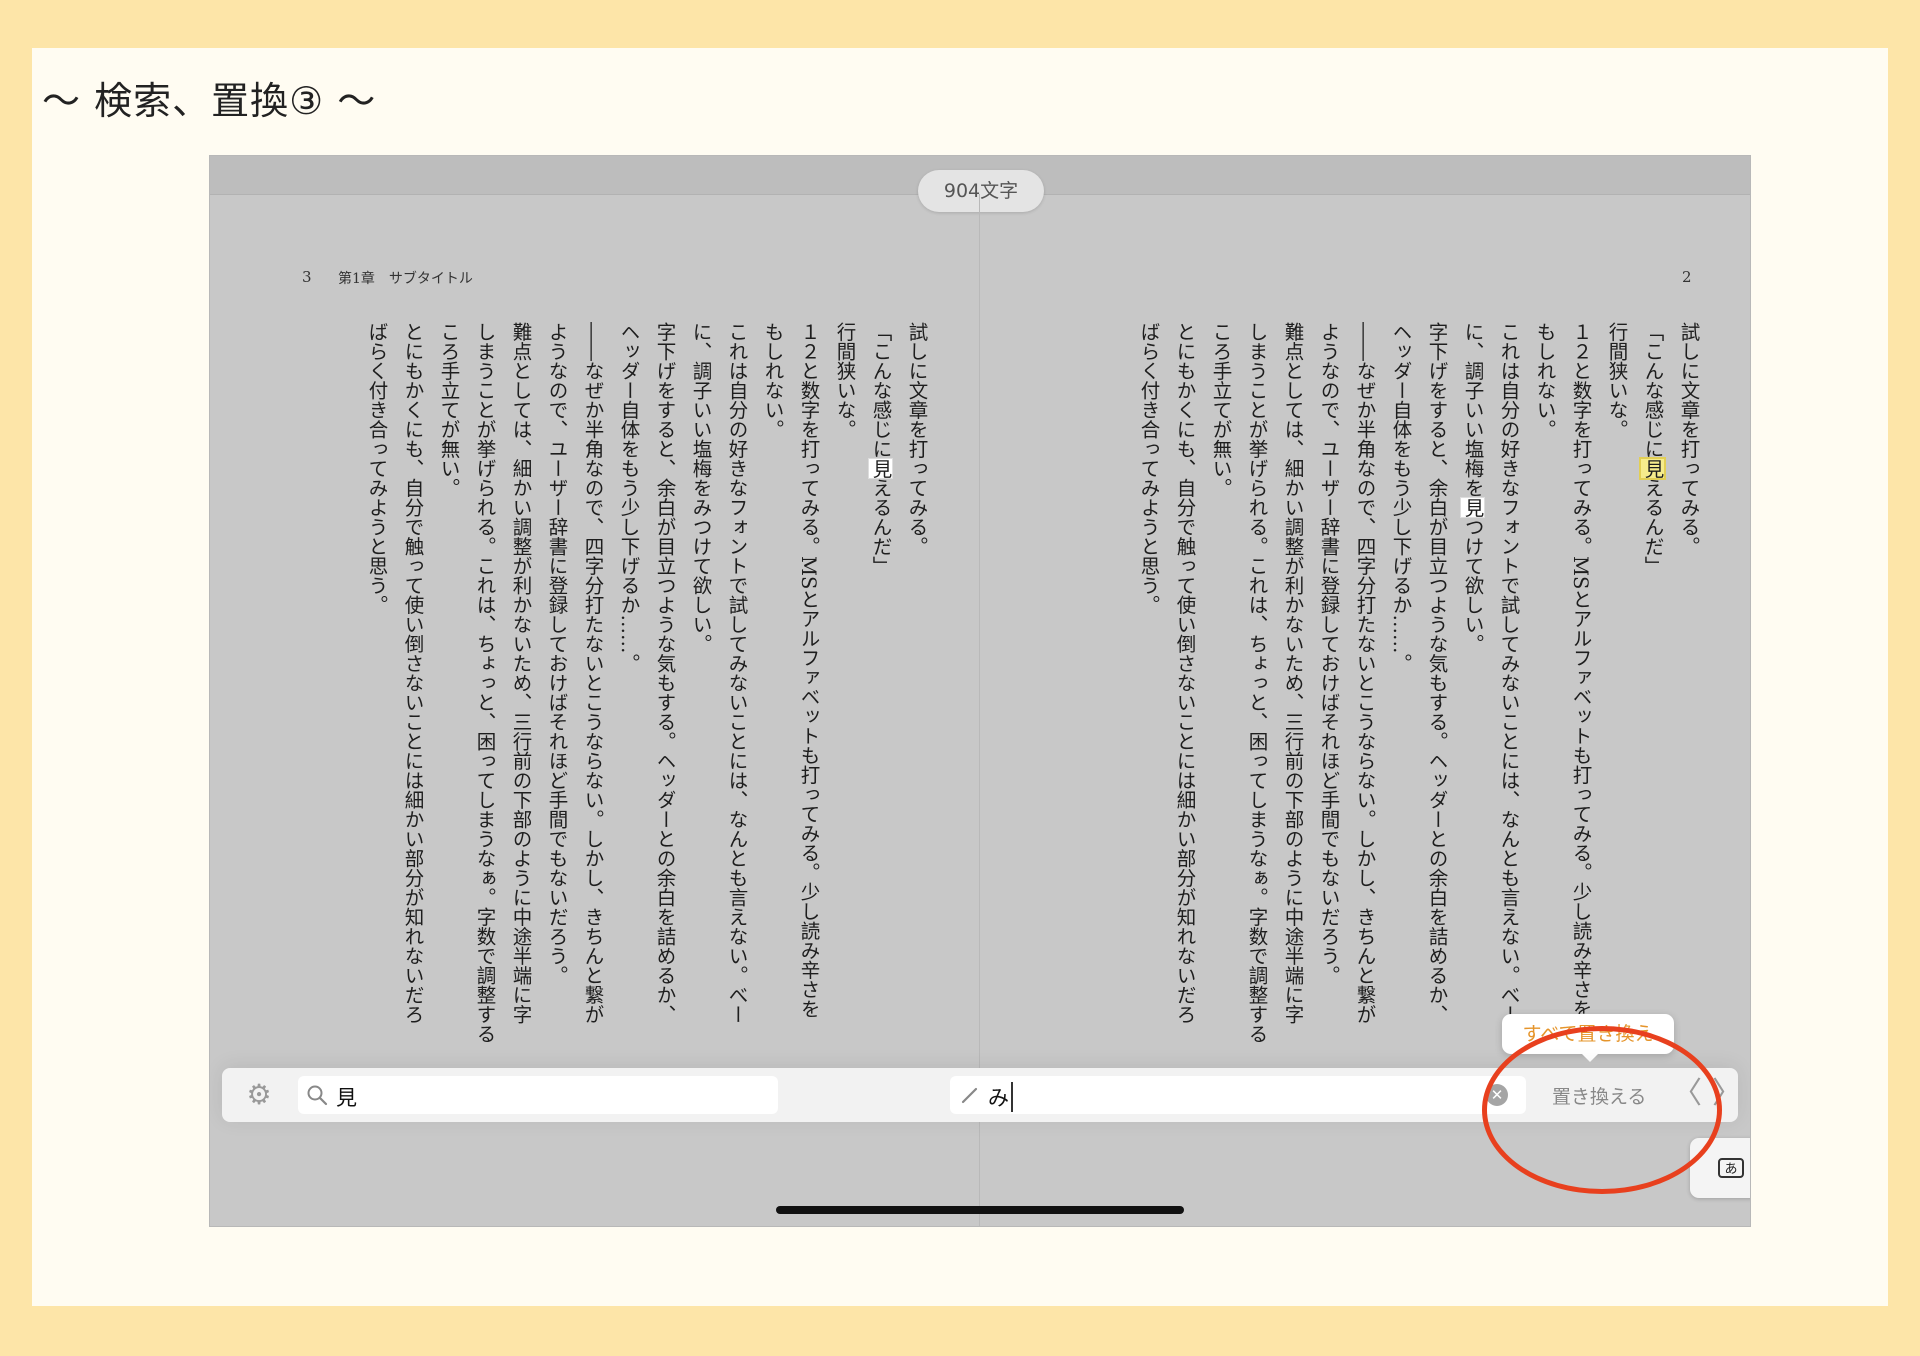  I want to click on gear-icon: ⚙, so click(259, 1095).